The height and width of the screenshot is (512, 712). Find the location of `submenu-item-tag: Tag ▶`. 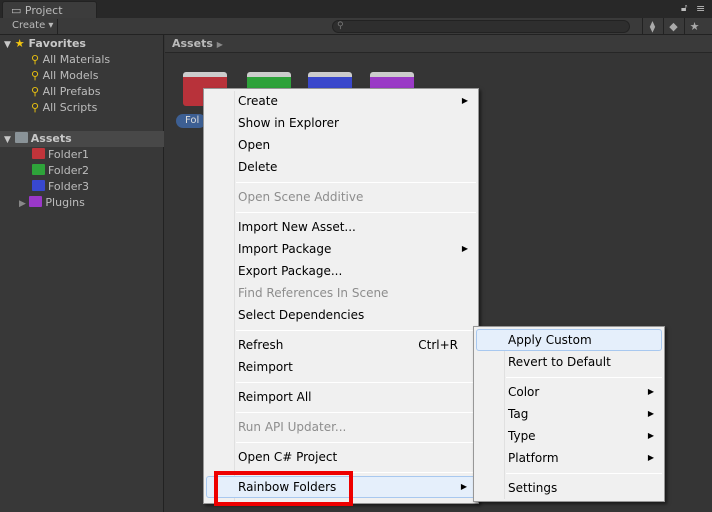

submenu-item-tag: Tag ▶ is located at coordinates (569, 414).